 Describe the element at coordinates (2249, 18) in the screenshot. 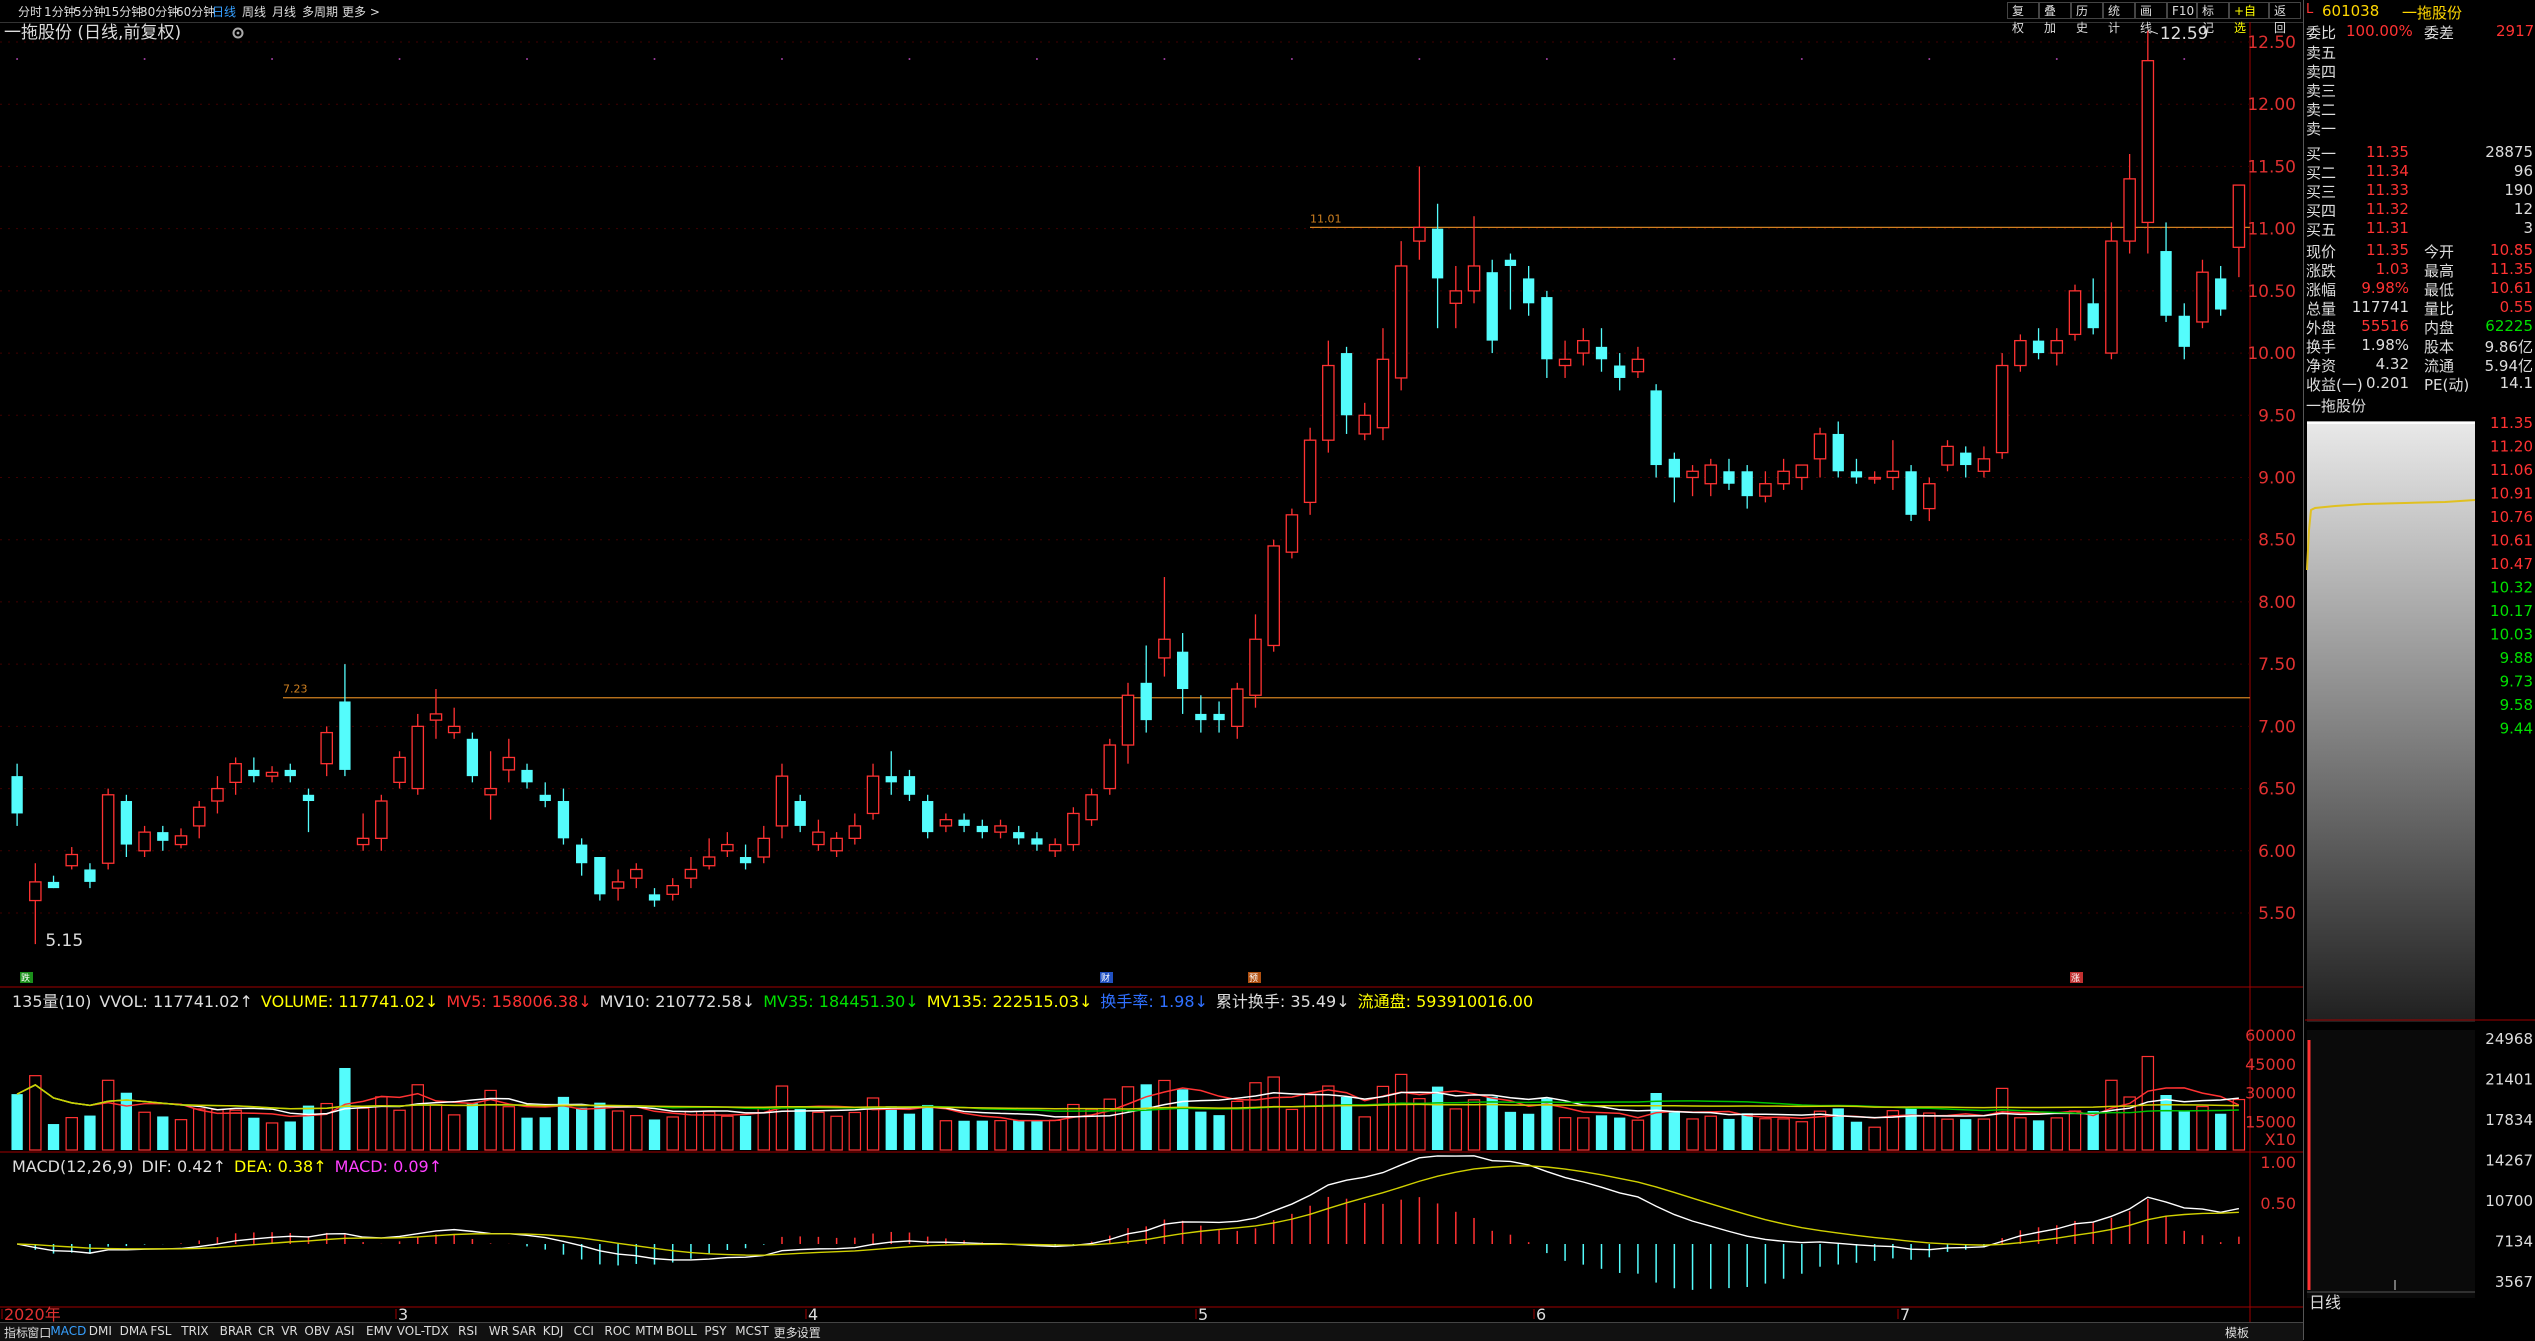

I see `toolbar-button-7: +自选` at that location.